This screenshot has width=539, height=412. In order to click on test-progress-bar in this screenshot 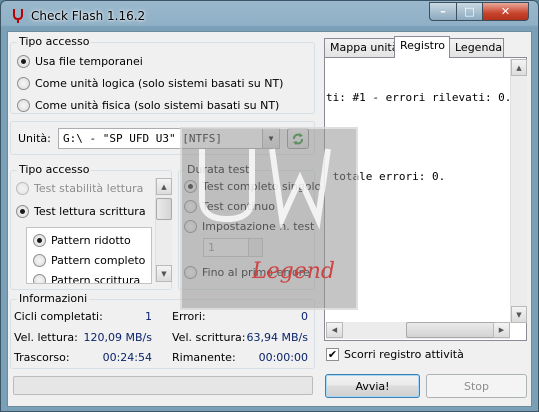, I will do `click(163, 385)`.